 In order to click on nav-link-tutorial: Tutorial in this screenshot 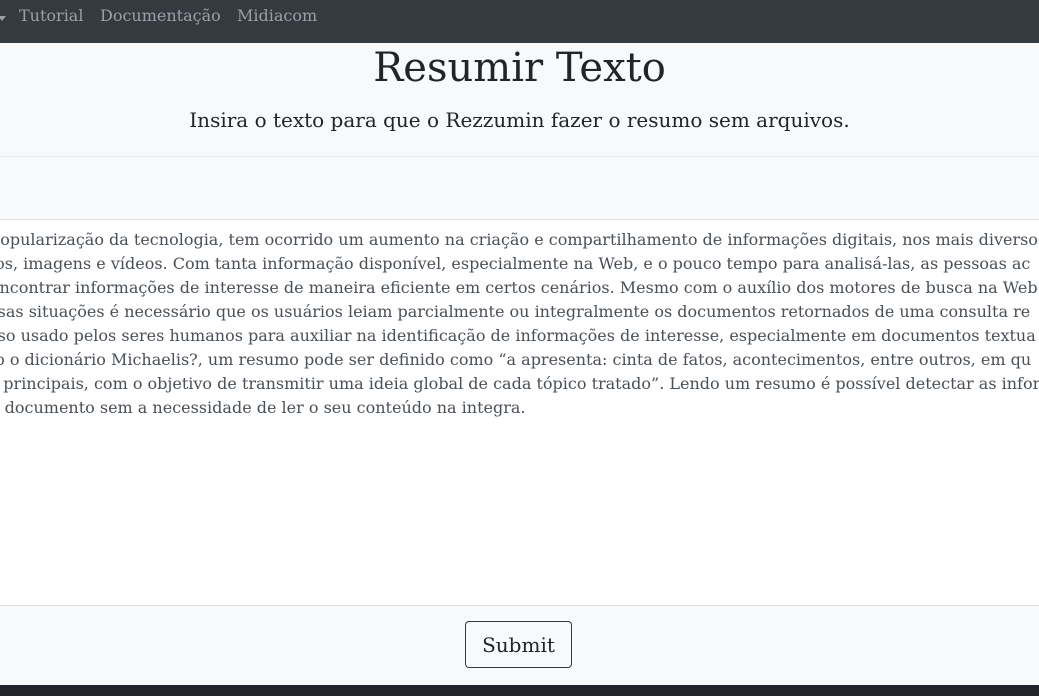, I will do `click(51, 15)`.